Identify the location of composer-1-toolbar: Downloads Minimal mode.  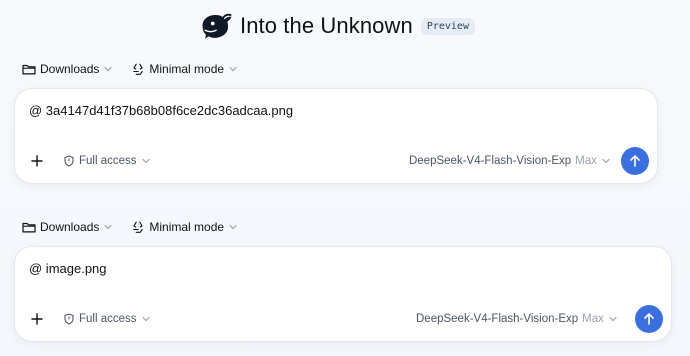
(130, 69).